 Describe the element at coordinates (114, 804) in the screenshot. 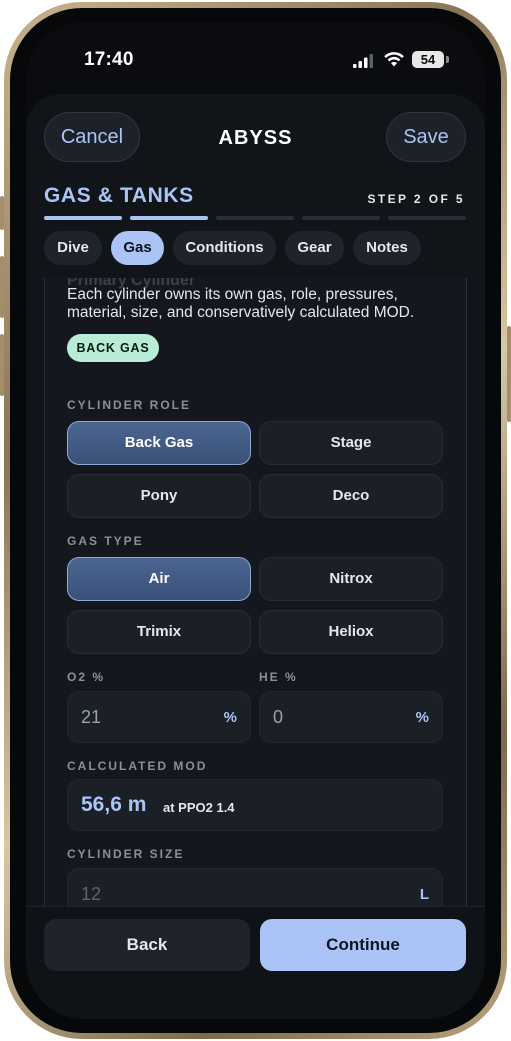

I see `mod-value: 56,6 m` at that location.